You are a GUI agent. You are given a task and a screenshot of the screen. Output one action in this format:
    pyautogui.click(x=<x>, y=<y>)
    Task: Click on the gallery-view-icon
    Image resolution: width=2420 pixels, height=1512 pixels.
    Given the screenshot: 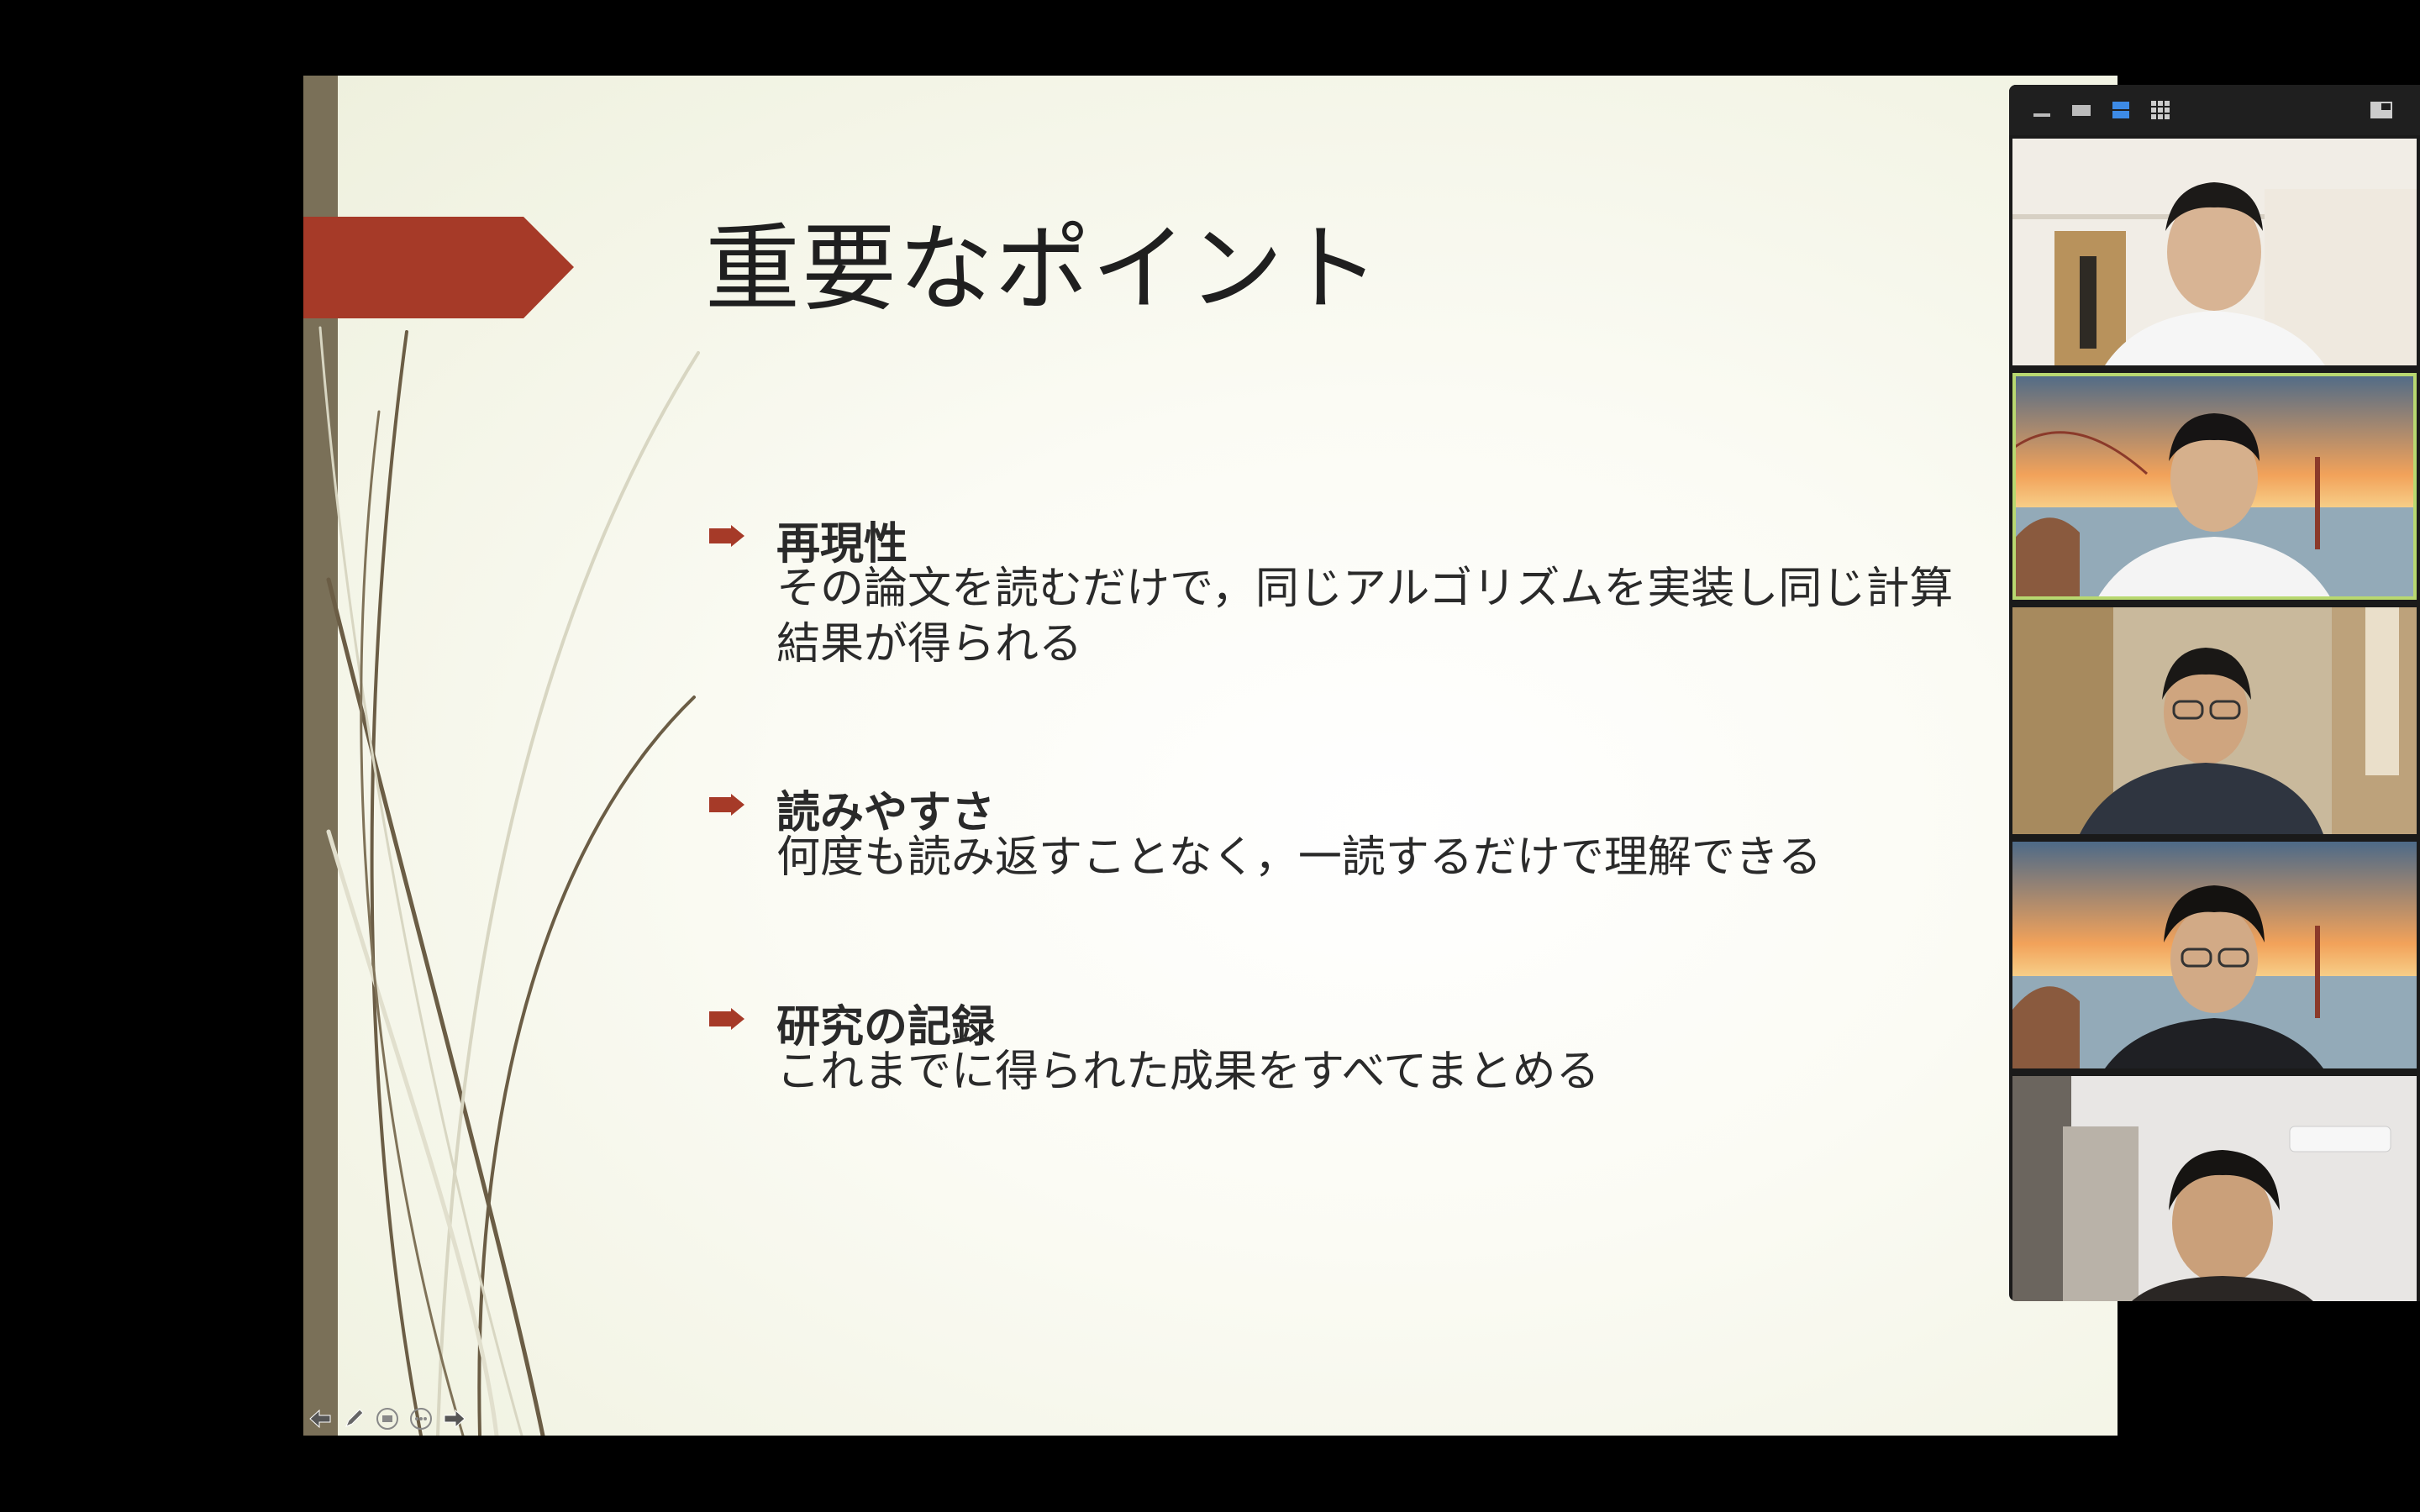 What is the action you would take?
    pyautogui.click(x=2160, y=110)
    